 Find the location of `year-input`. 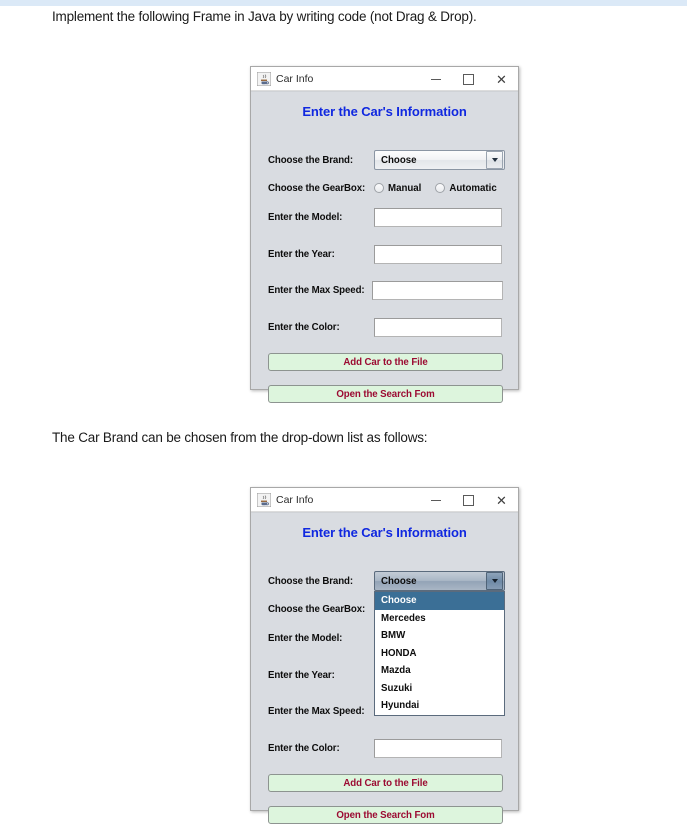

year-input is located at coordinates (438, 254).